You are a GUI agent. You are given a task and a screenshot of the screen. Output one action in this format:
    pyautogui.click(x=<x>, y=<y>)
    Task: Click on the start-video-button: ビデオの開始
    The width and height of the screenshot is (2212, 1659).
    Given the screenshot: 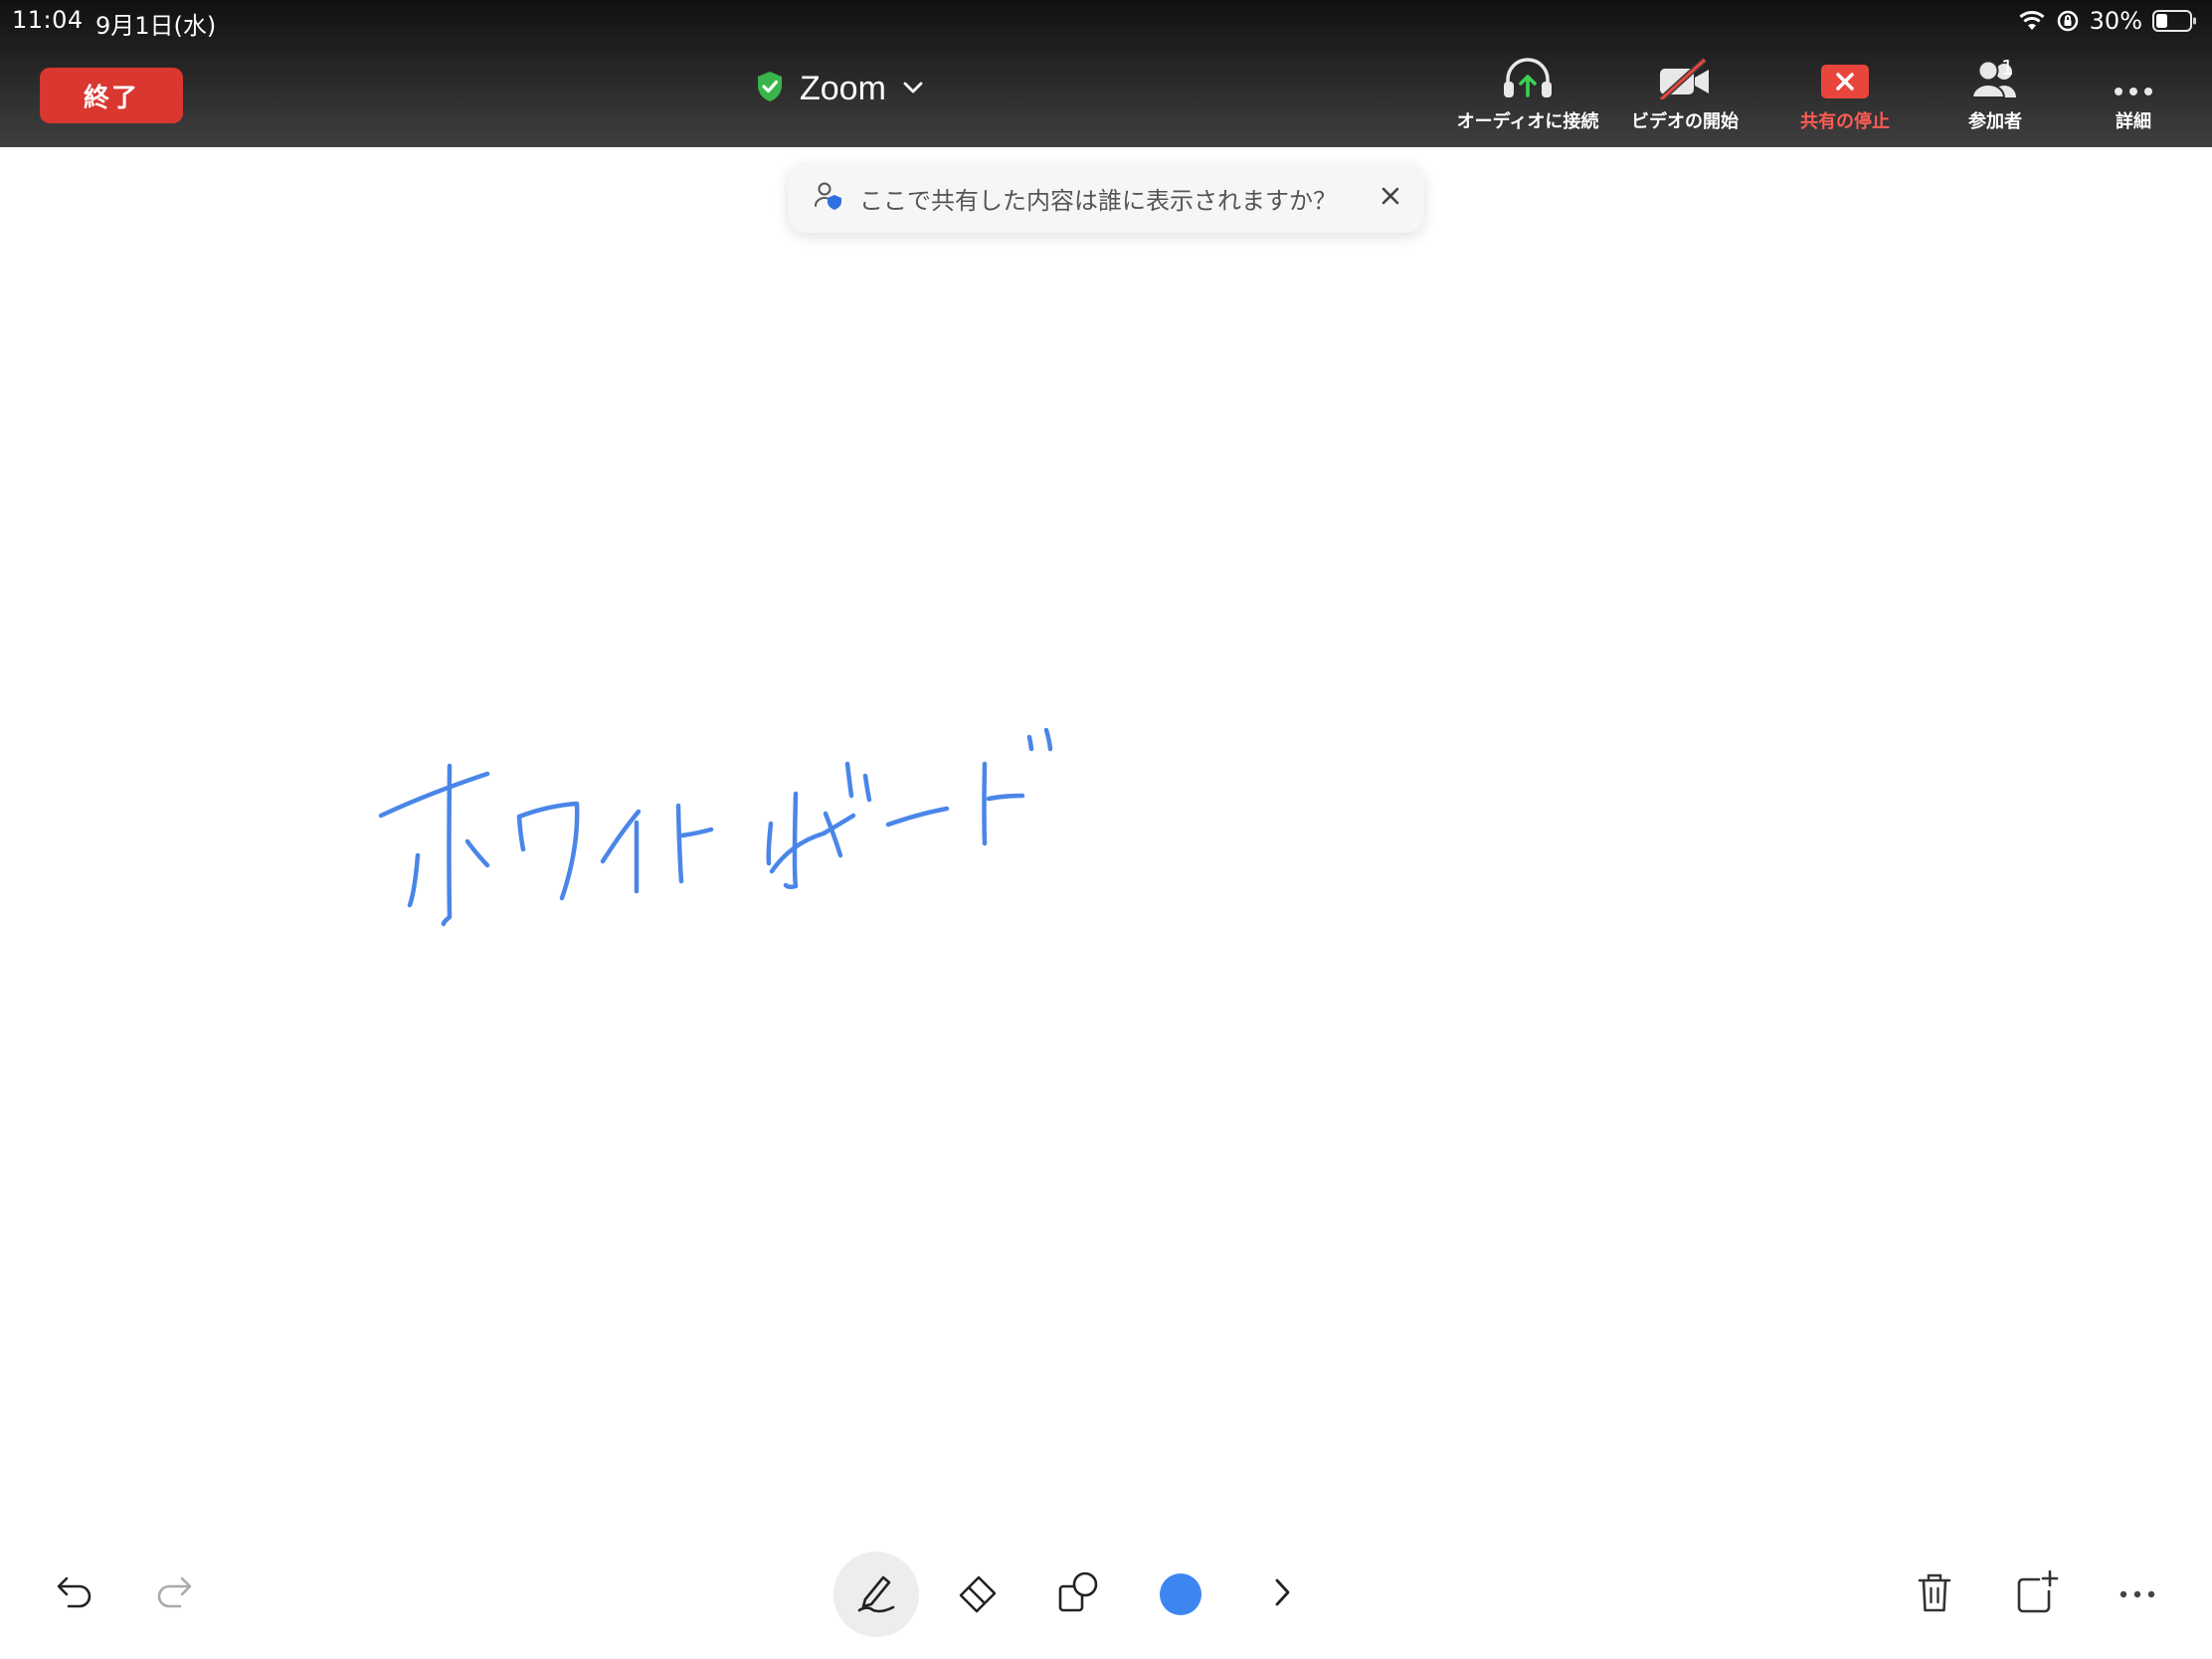 What is the action you would take?
    pyautogui.click(x=1684, y=95)
    